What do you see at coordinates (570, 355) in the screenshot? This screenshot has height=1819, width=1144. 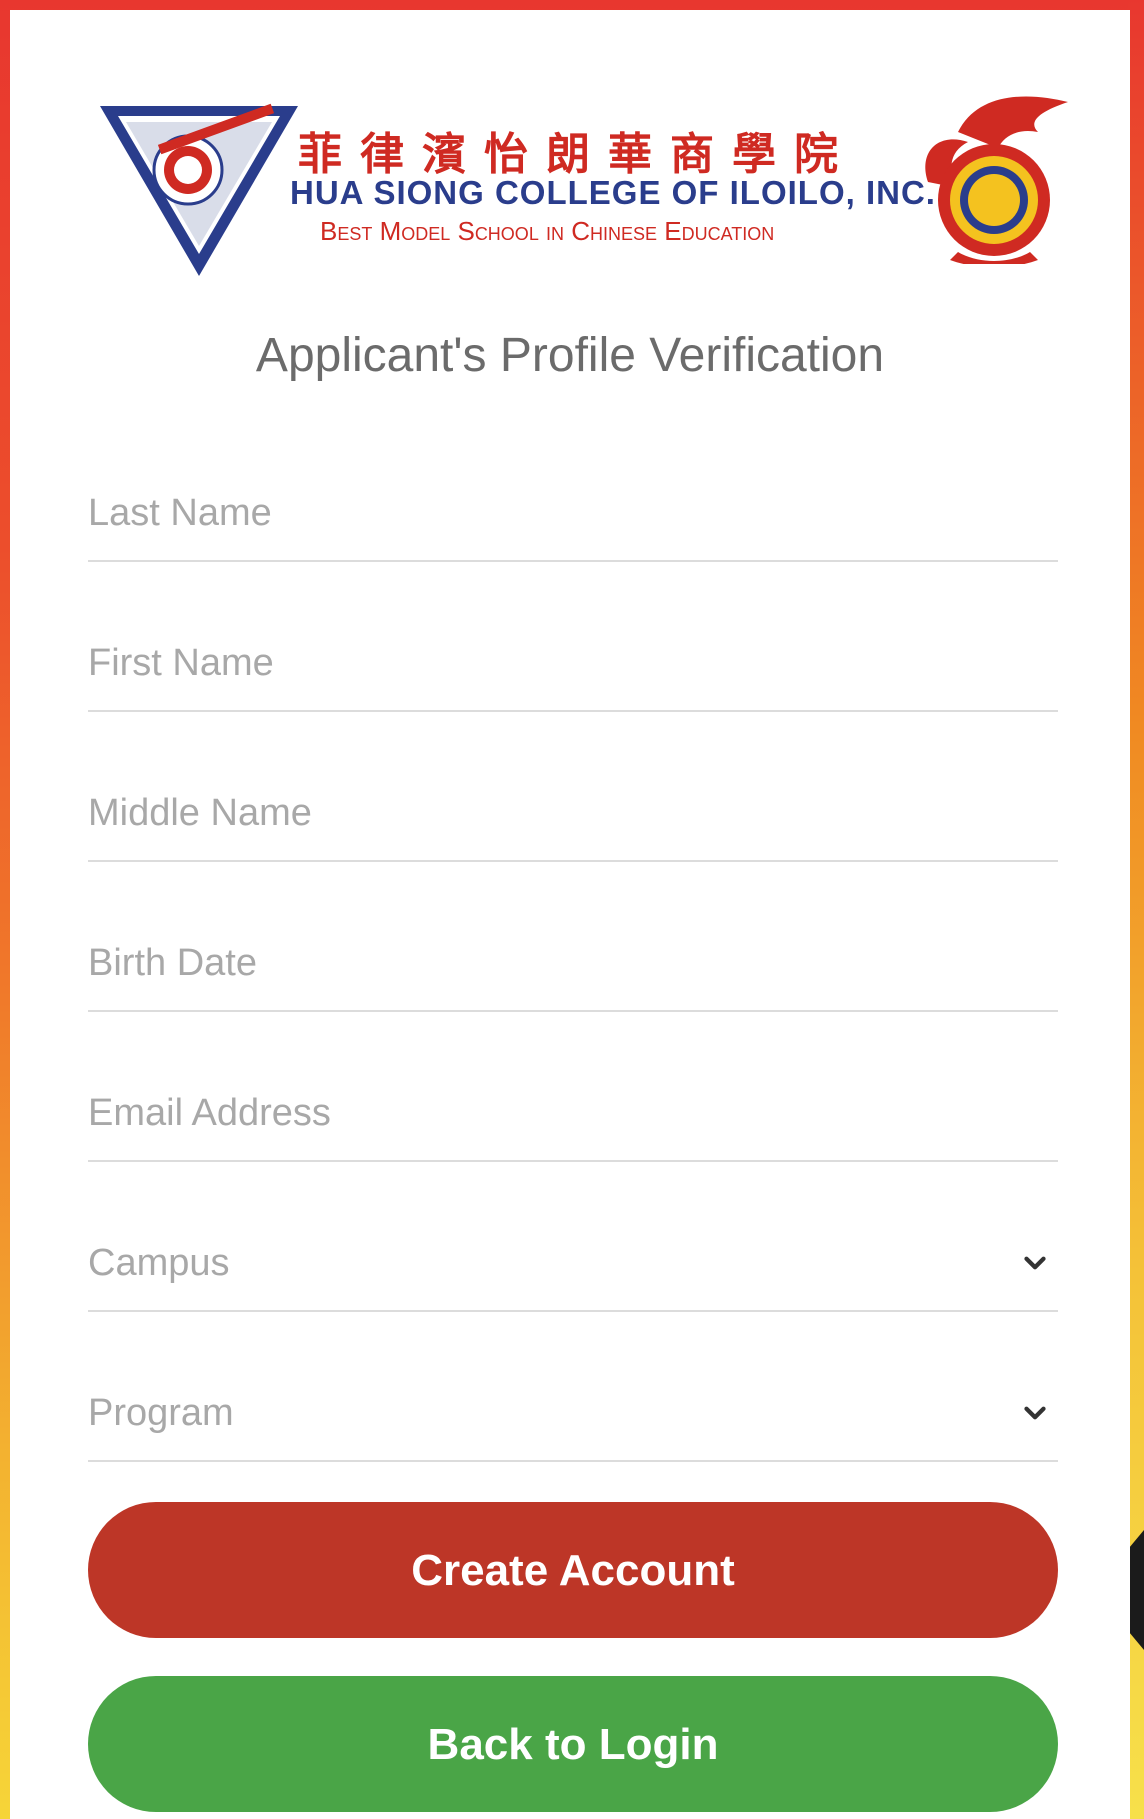 I see `page-title: Applicant's Profile Verification` at bounding box center [570, 355].